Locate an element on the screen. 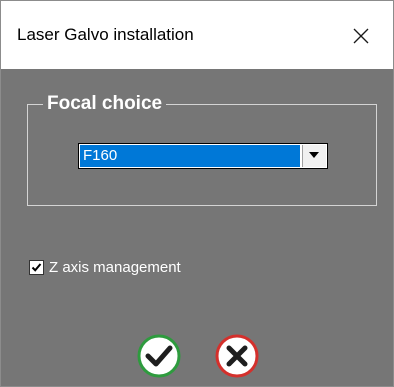  check-circle-icon is located at coordinates (159, 356).